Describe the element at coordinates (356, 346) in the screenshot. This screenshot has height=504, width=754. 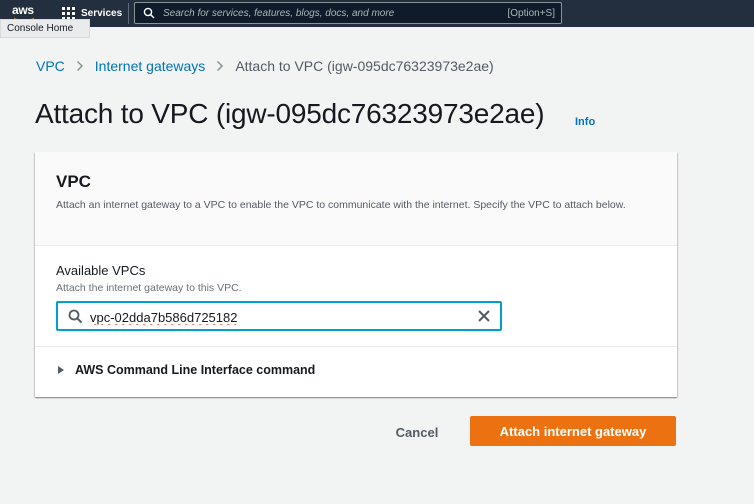
I see `panel-divider` at that location.